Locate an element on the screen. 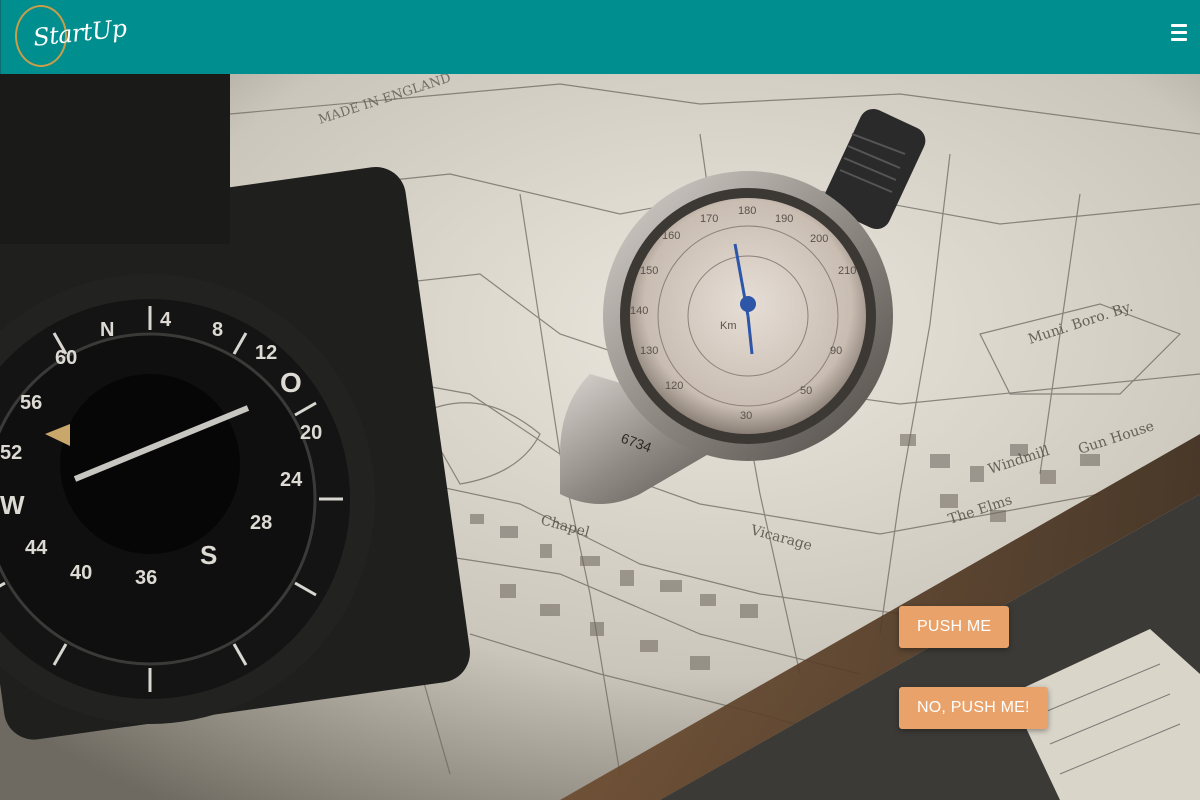 This screenshot has height=800, width=1200. svg-text: 150 is located at coordinates (649, 271).